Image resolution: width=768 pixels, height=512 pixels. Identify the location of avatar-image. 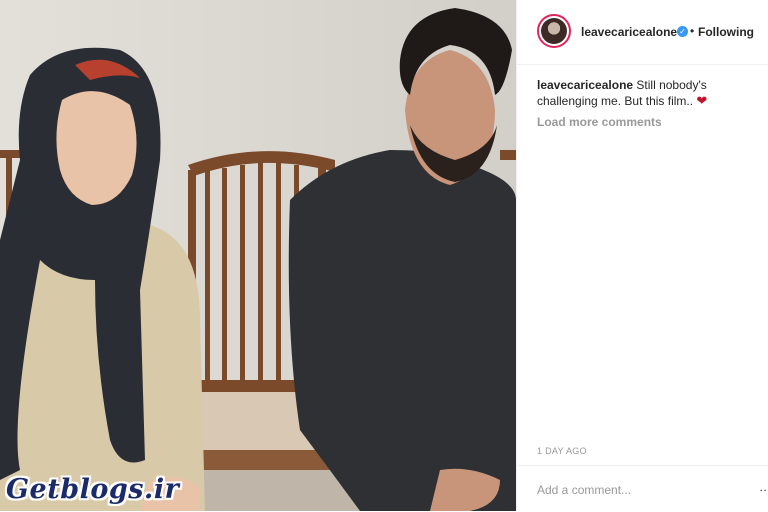
(554, 31).